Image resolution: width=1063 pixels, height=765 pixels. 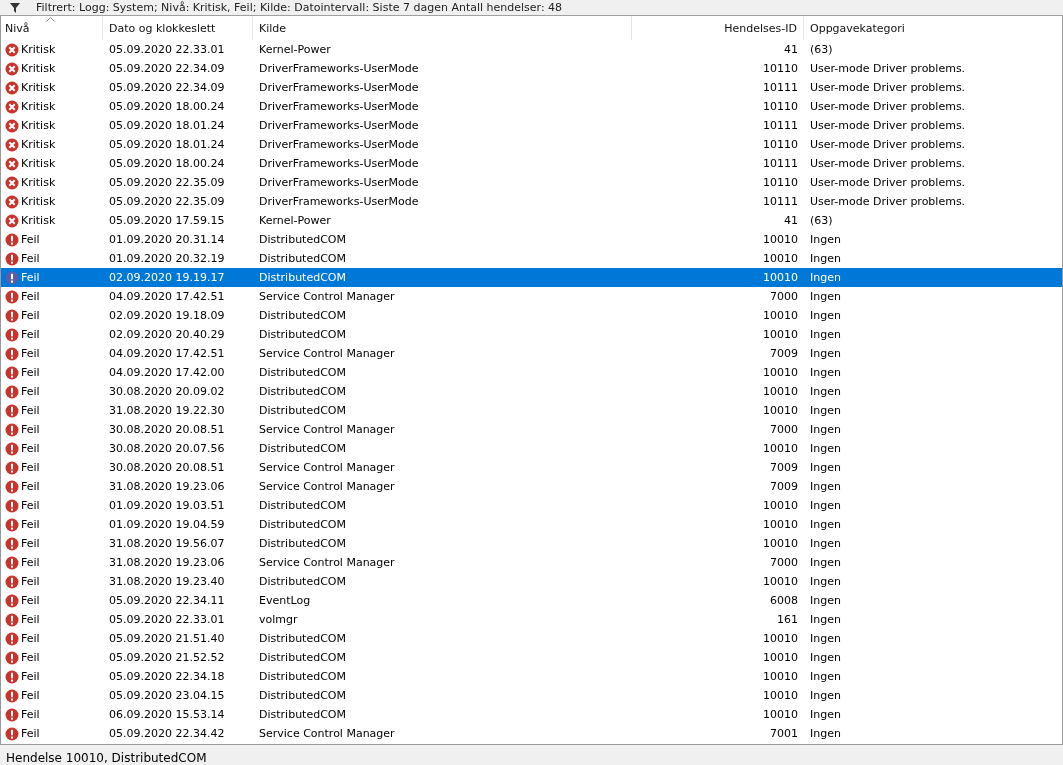 I want to click on event-row: Feil 05.09.2020 23.04.15 DistributedCOM 10010 Ingen, so click(x=531, y=695).